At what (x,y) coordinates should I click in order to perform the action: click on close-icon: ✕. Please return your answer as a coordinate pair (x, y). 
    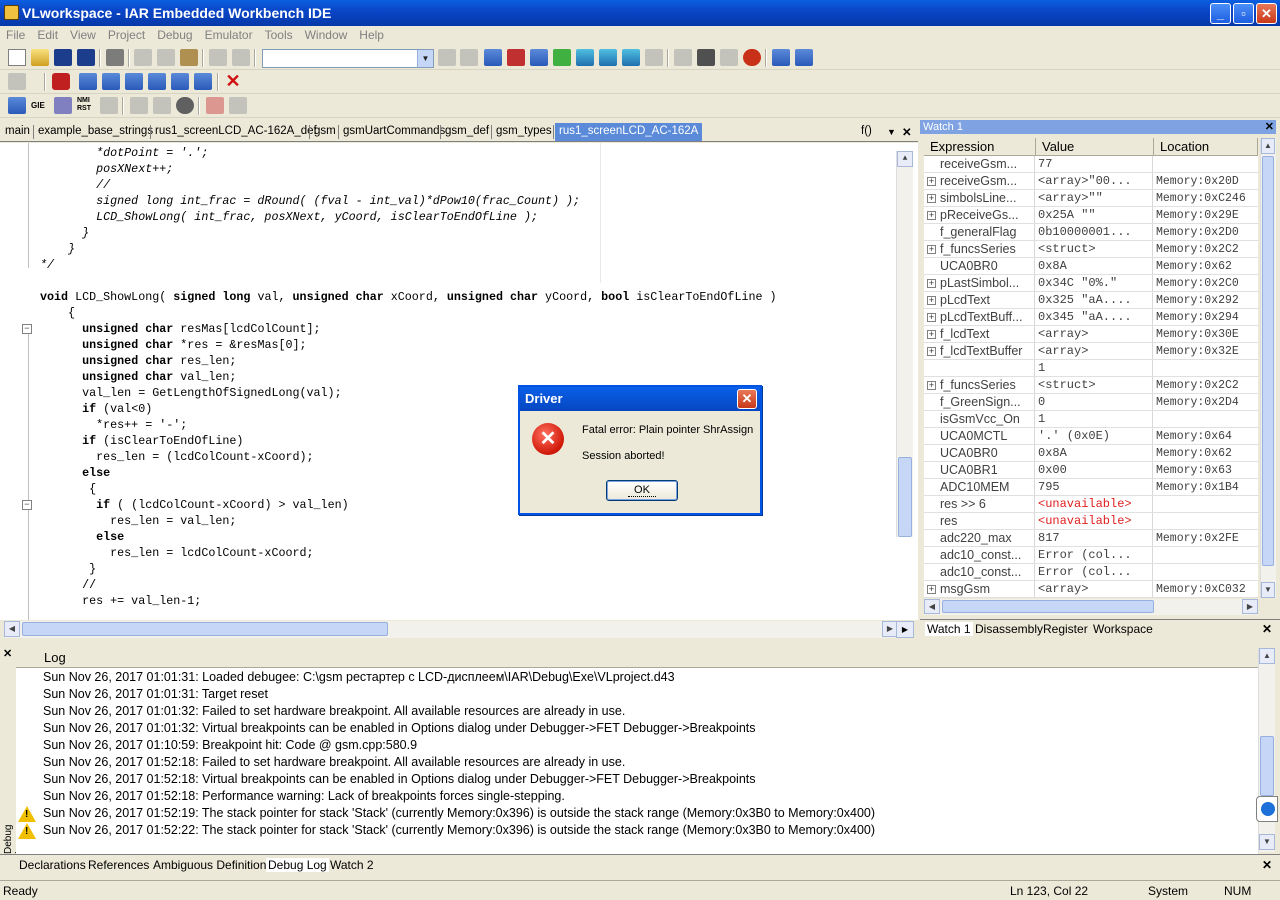
    Looking at the image, I should click on (1269, 126).